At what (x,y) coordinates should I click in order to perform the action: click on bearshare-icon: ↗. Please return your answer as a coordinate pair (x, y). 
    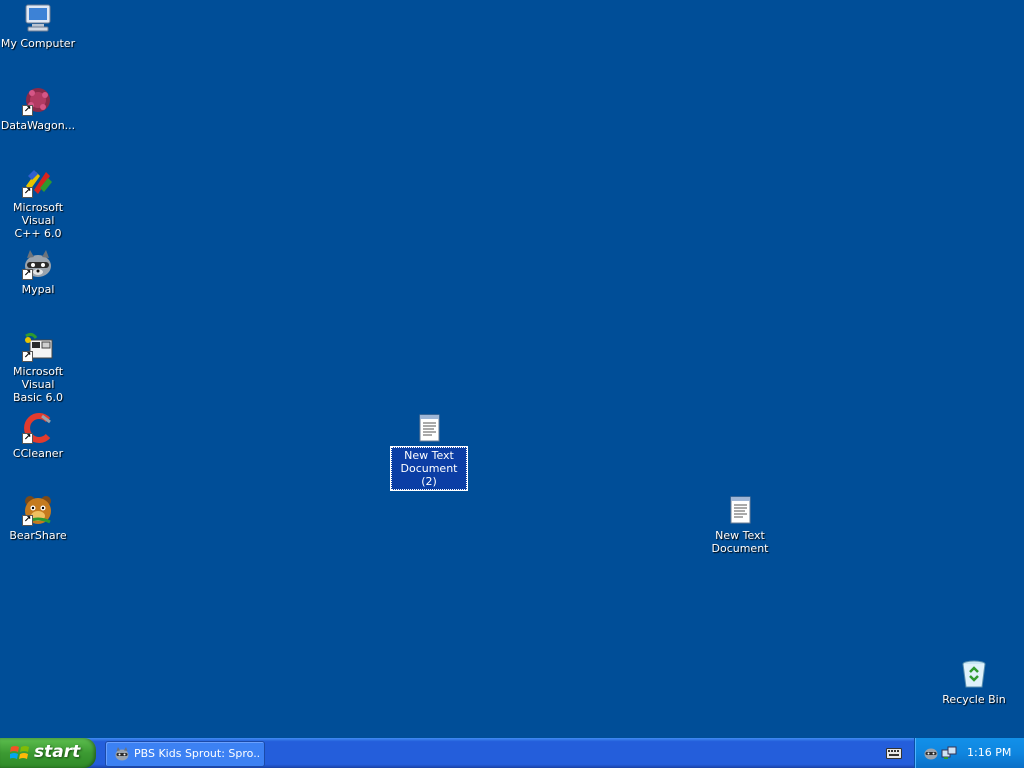
    Looking at the image, I should click on (38, 510).